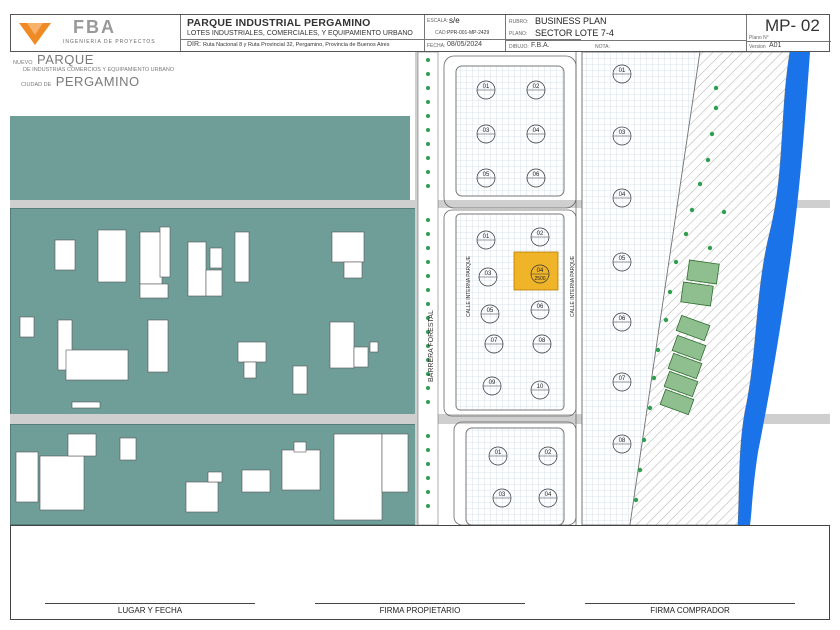 Image resolution: width=840 pixels, height=630 pixels. Describe the element at coordinates (150, 610) in the screenshot. I see `sig-lugar-fecha: LUGAR Y FECHA` at that location.